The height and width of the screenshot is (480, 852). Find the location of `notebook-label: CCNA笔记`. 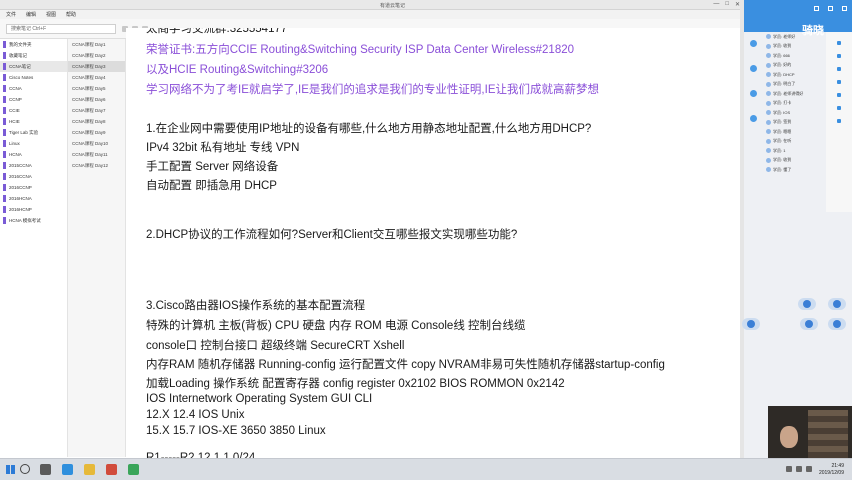

notebook-label: CCNA笔记 is located at coordinates (20, 66).